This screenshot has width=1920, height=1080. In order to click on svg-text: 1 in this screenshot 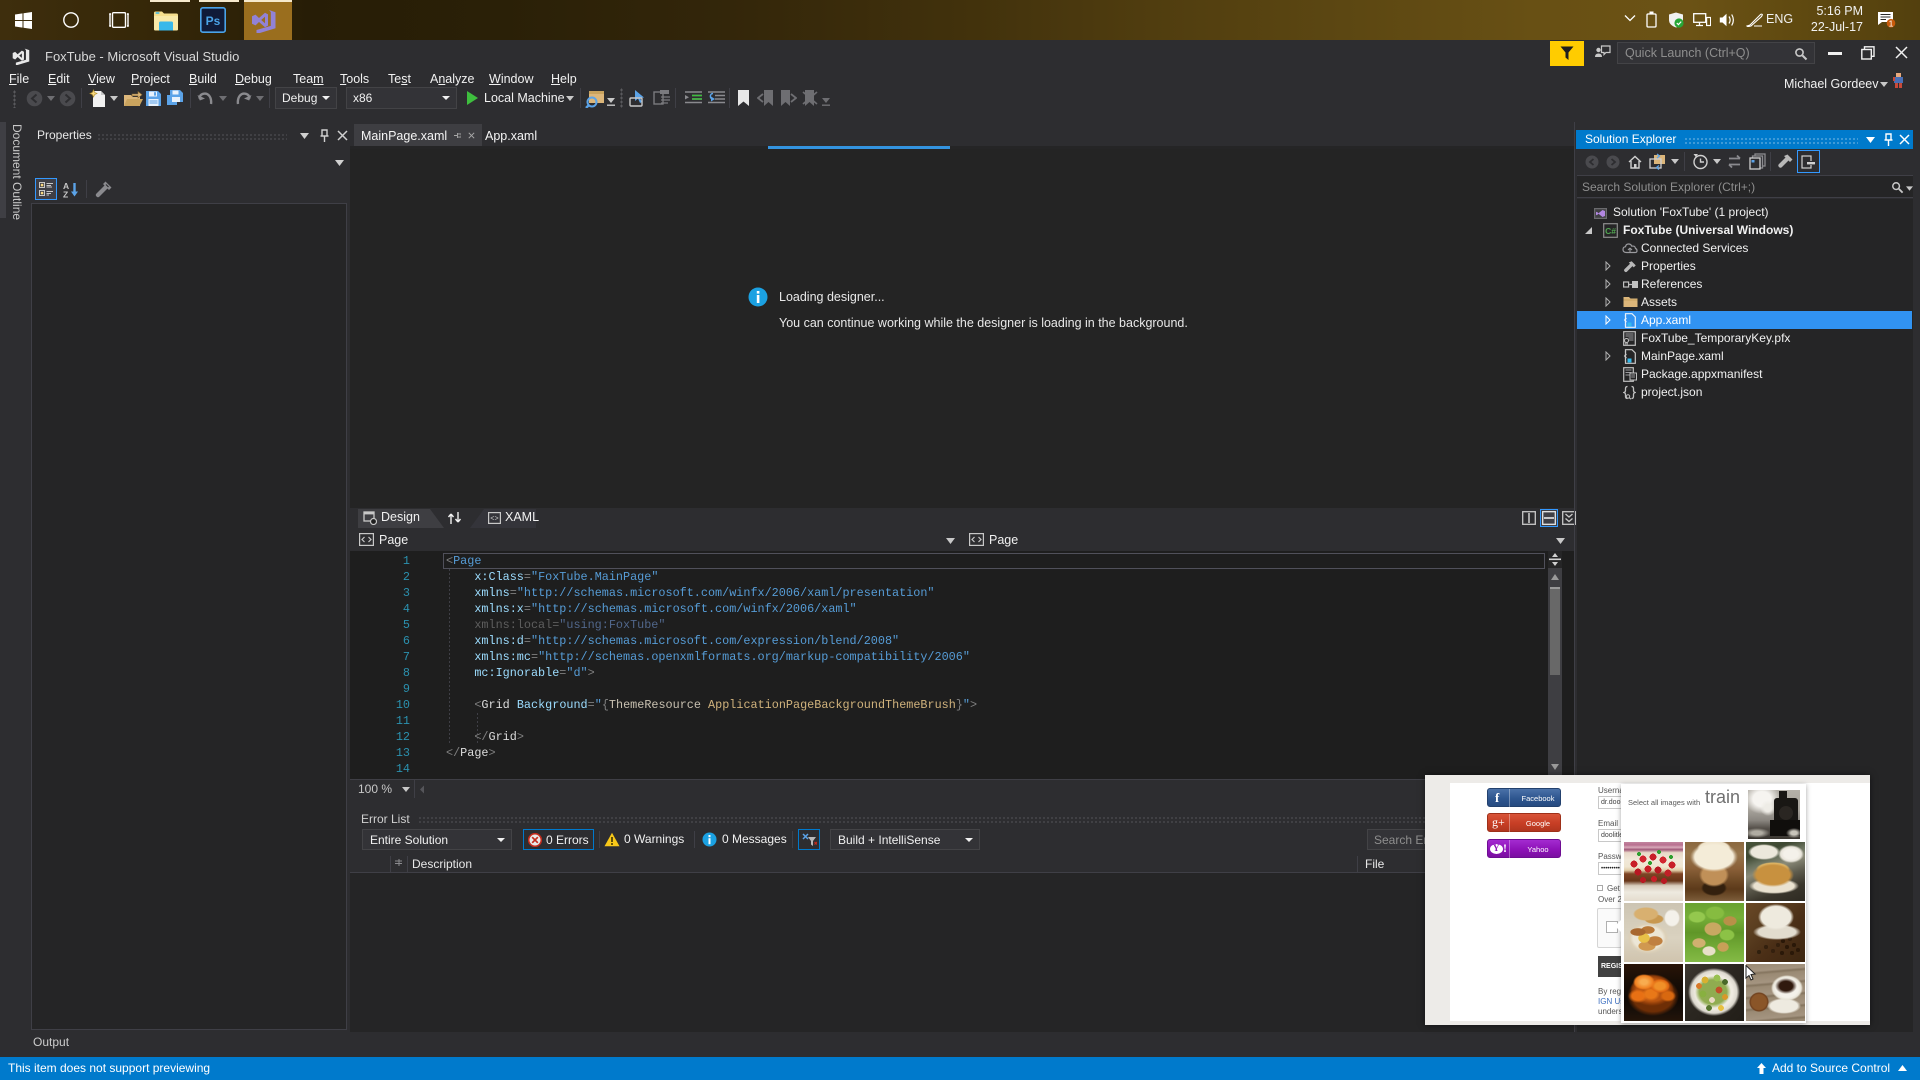, I will do `click(1891, 23)`.